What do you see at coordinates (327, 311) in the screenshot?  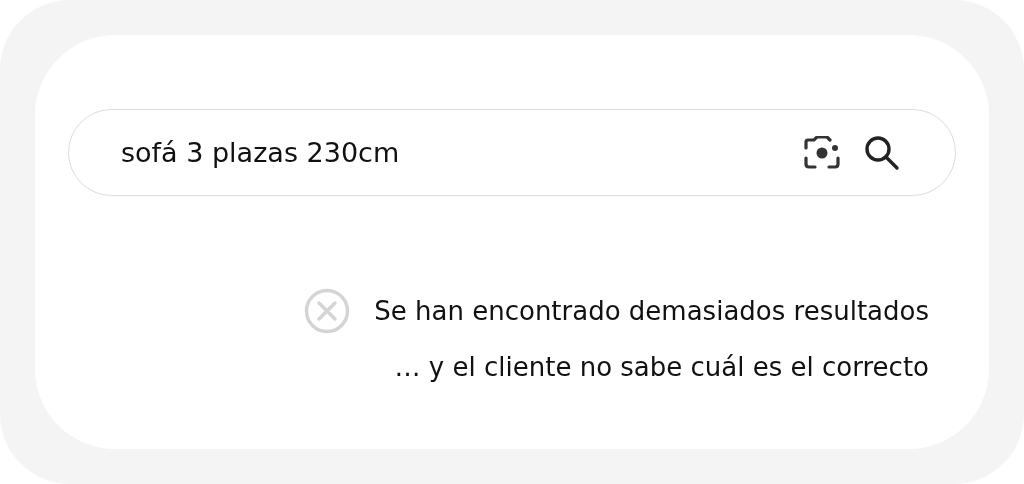 I see `close-circle-icon` at bounding box center [327, 311].